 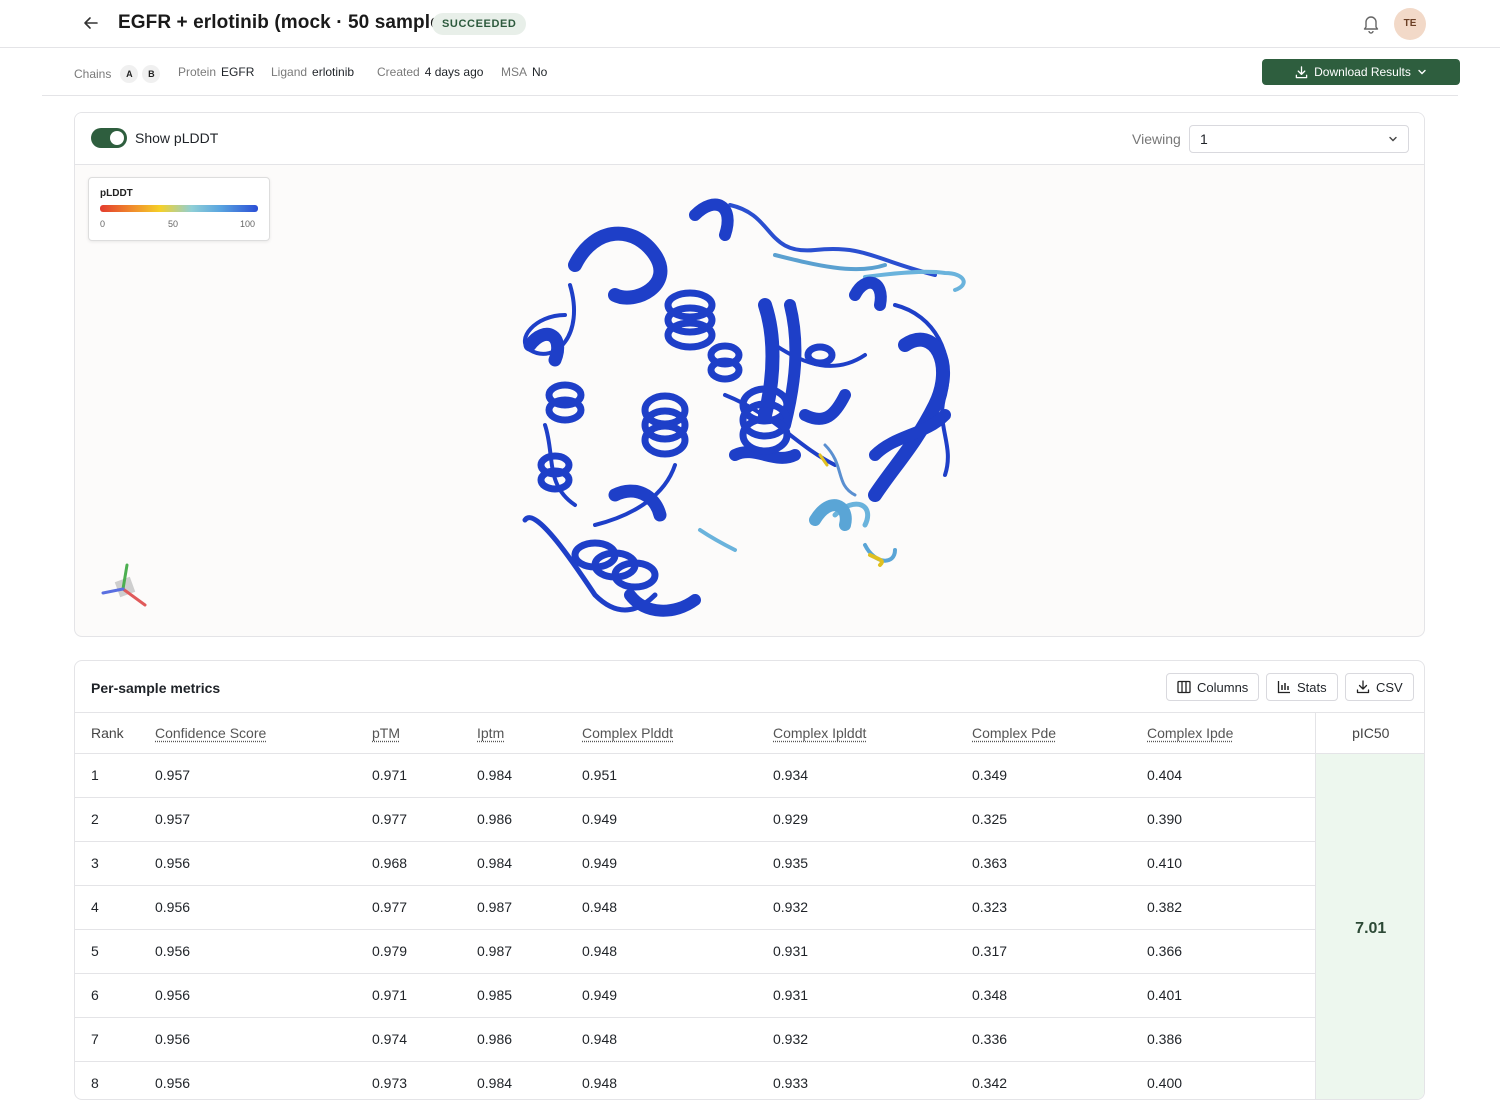 I want to click on ligand-meta: Ligand erlotinib, so click(x=312, y=72).